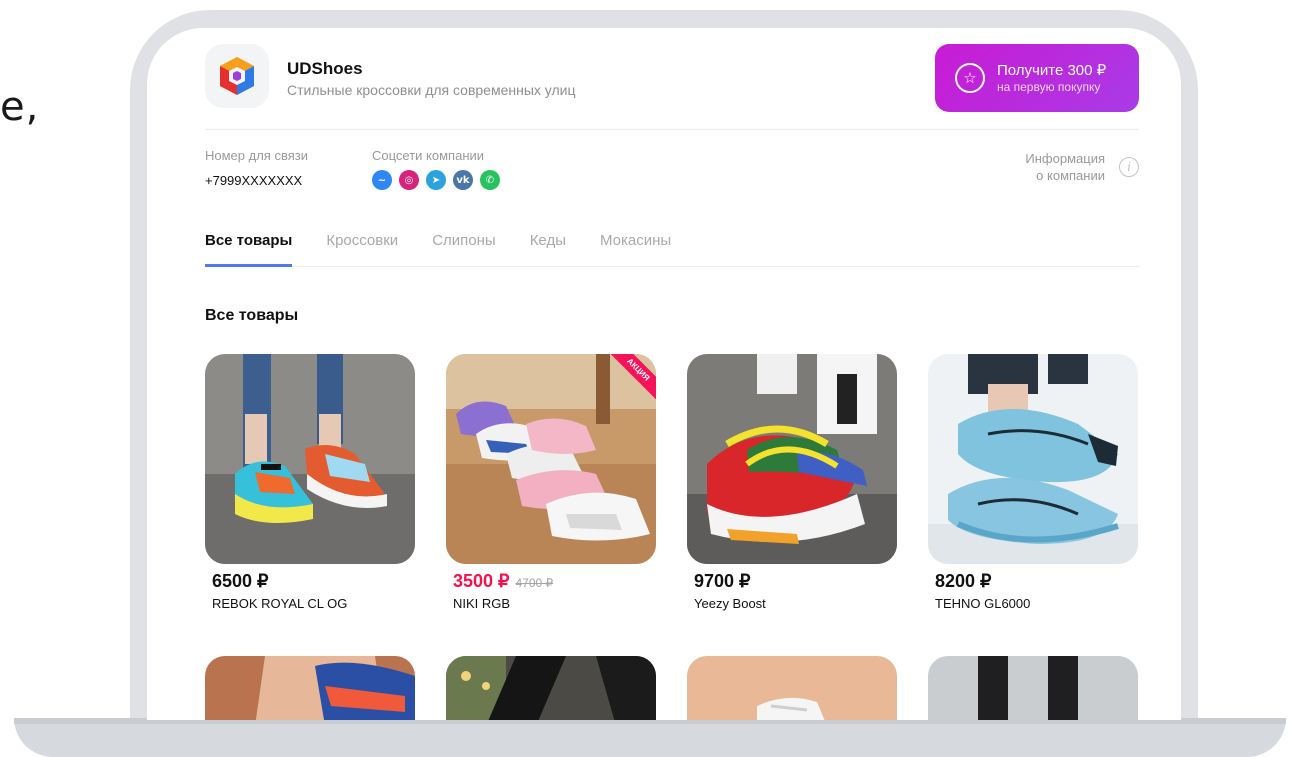 The width and height of the screenshot is (1299, 757). I want to click on product-name: Yeezy Boost, so click(792, 603).